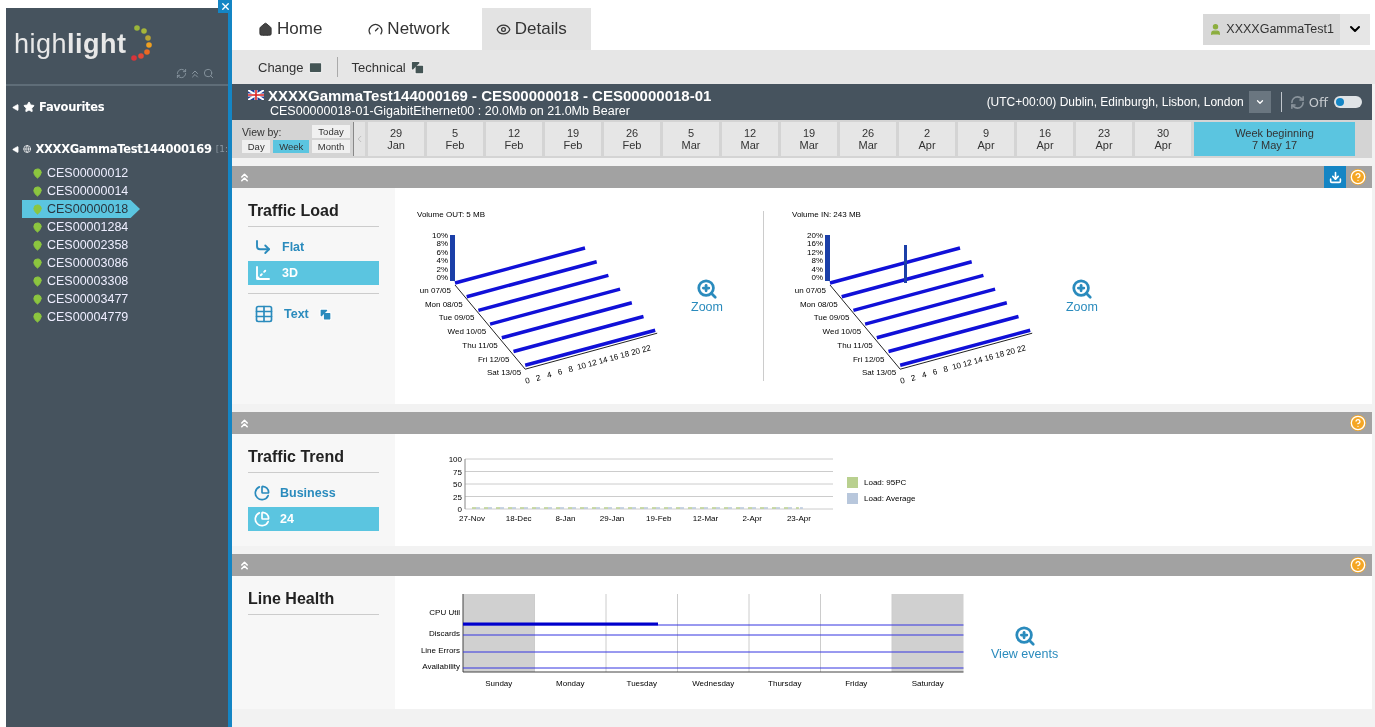  Describe the element at coordinates (359, 139) in the screenshot. I see `previous-button` at that location.